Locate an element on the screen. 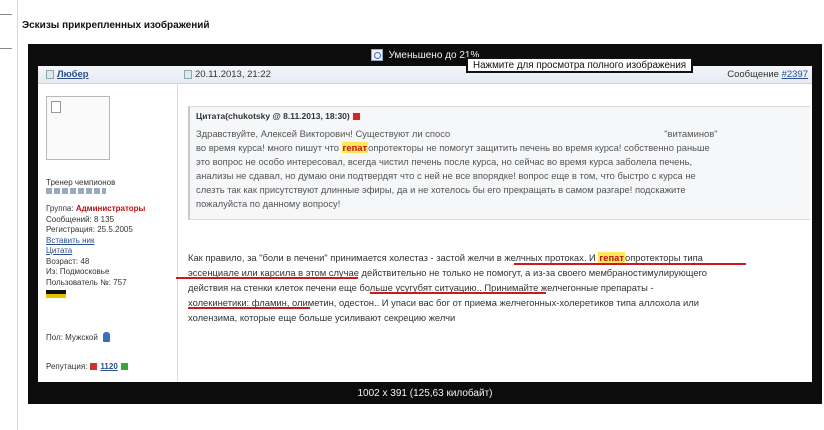  message-count: Сообщений: 8 135 is located at coordinates (80, 219).